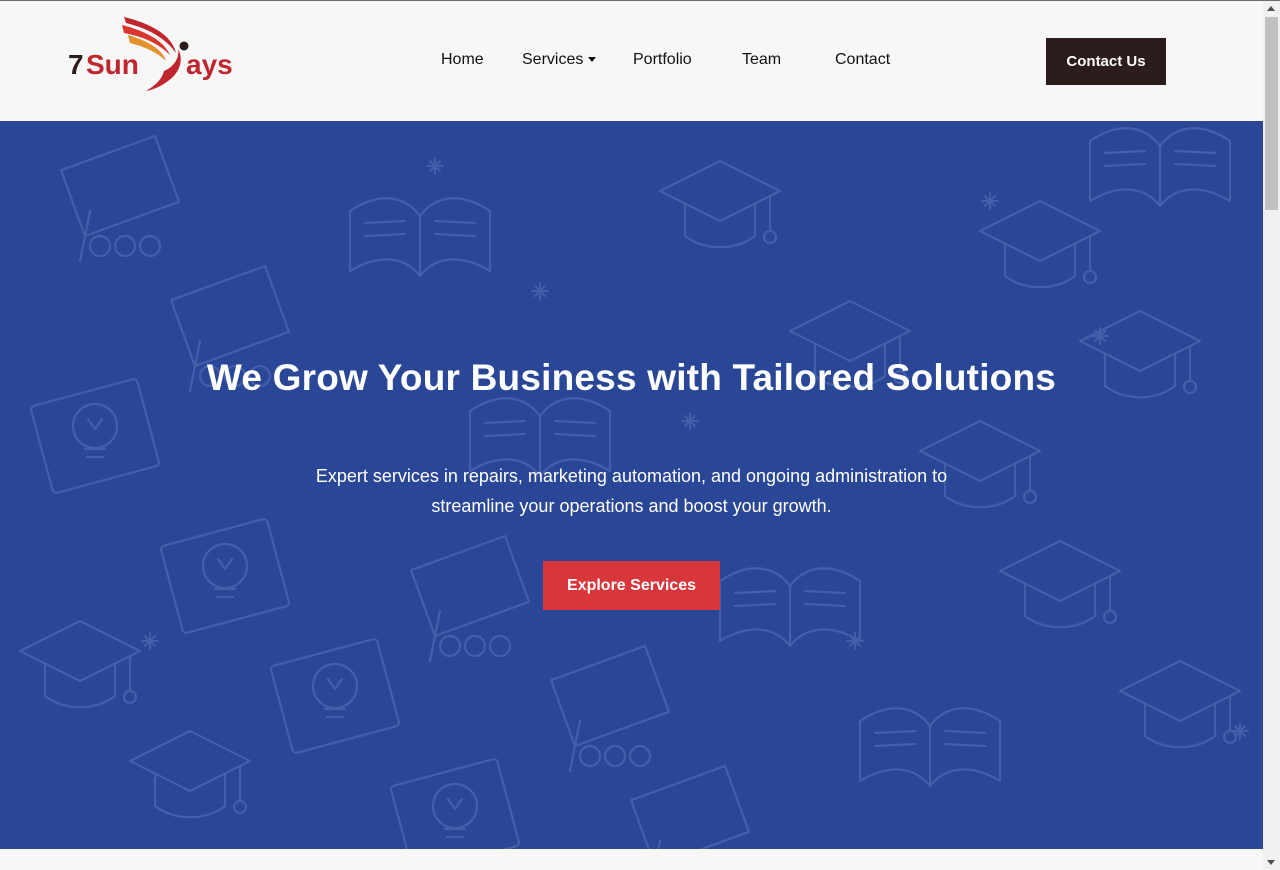 Image resolution: width=1280 pixels, height=870 pixels. Describe the element at coordinates (592, 60) in the screenshot. I see `caret-down-icon` at that location.